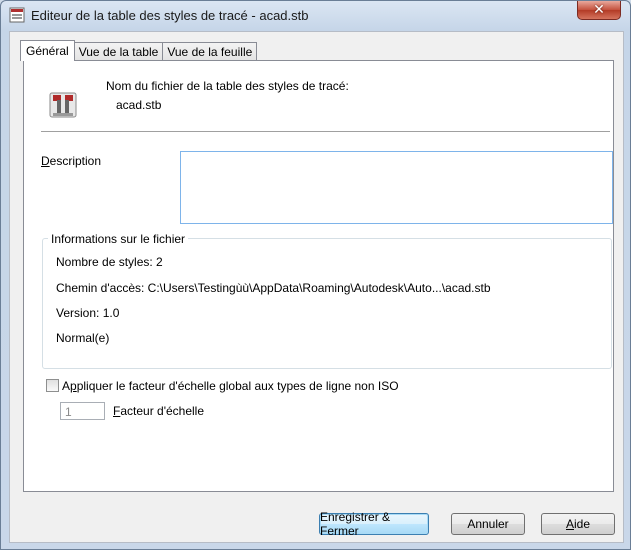  Describe the element at coordinates (159, 411) in the screenshot. I see `scale-factor-label: Facteur d'échelle` at that location.